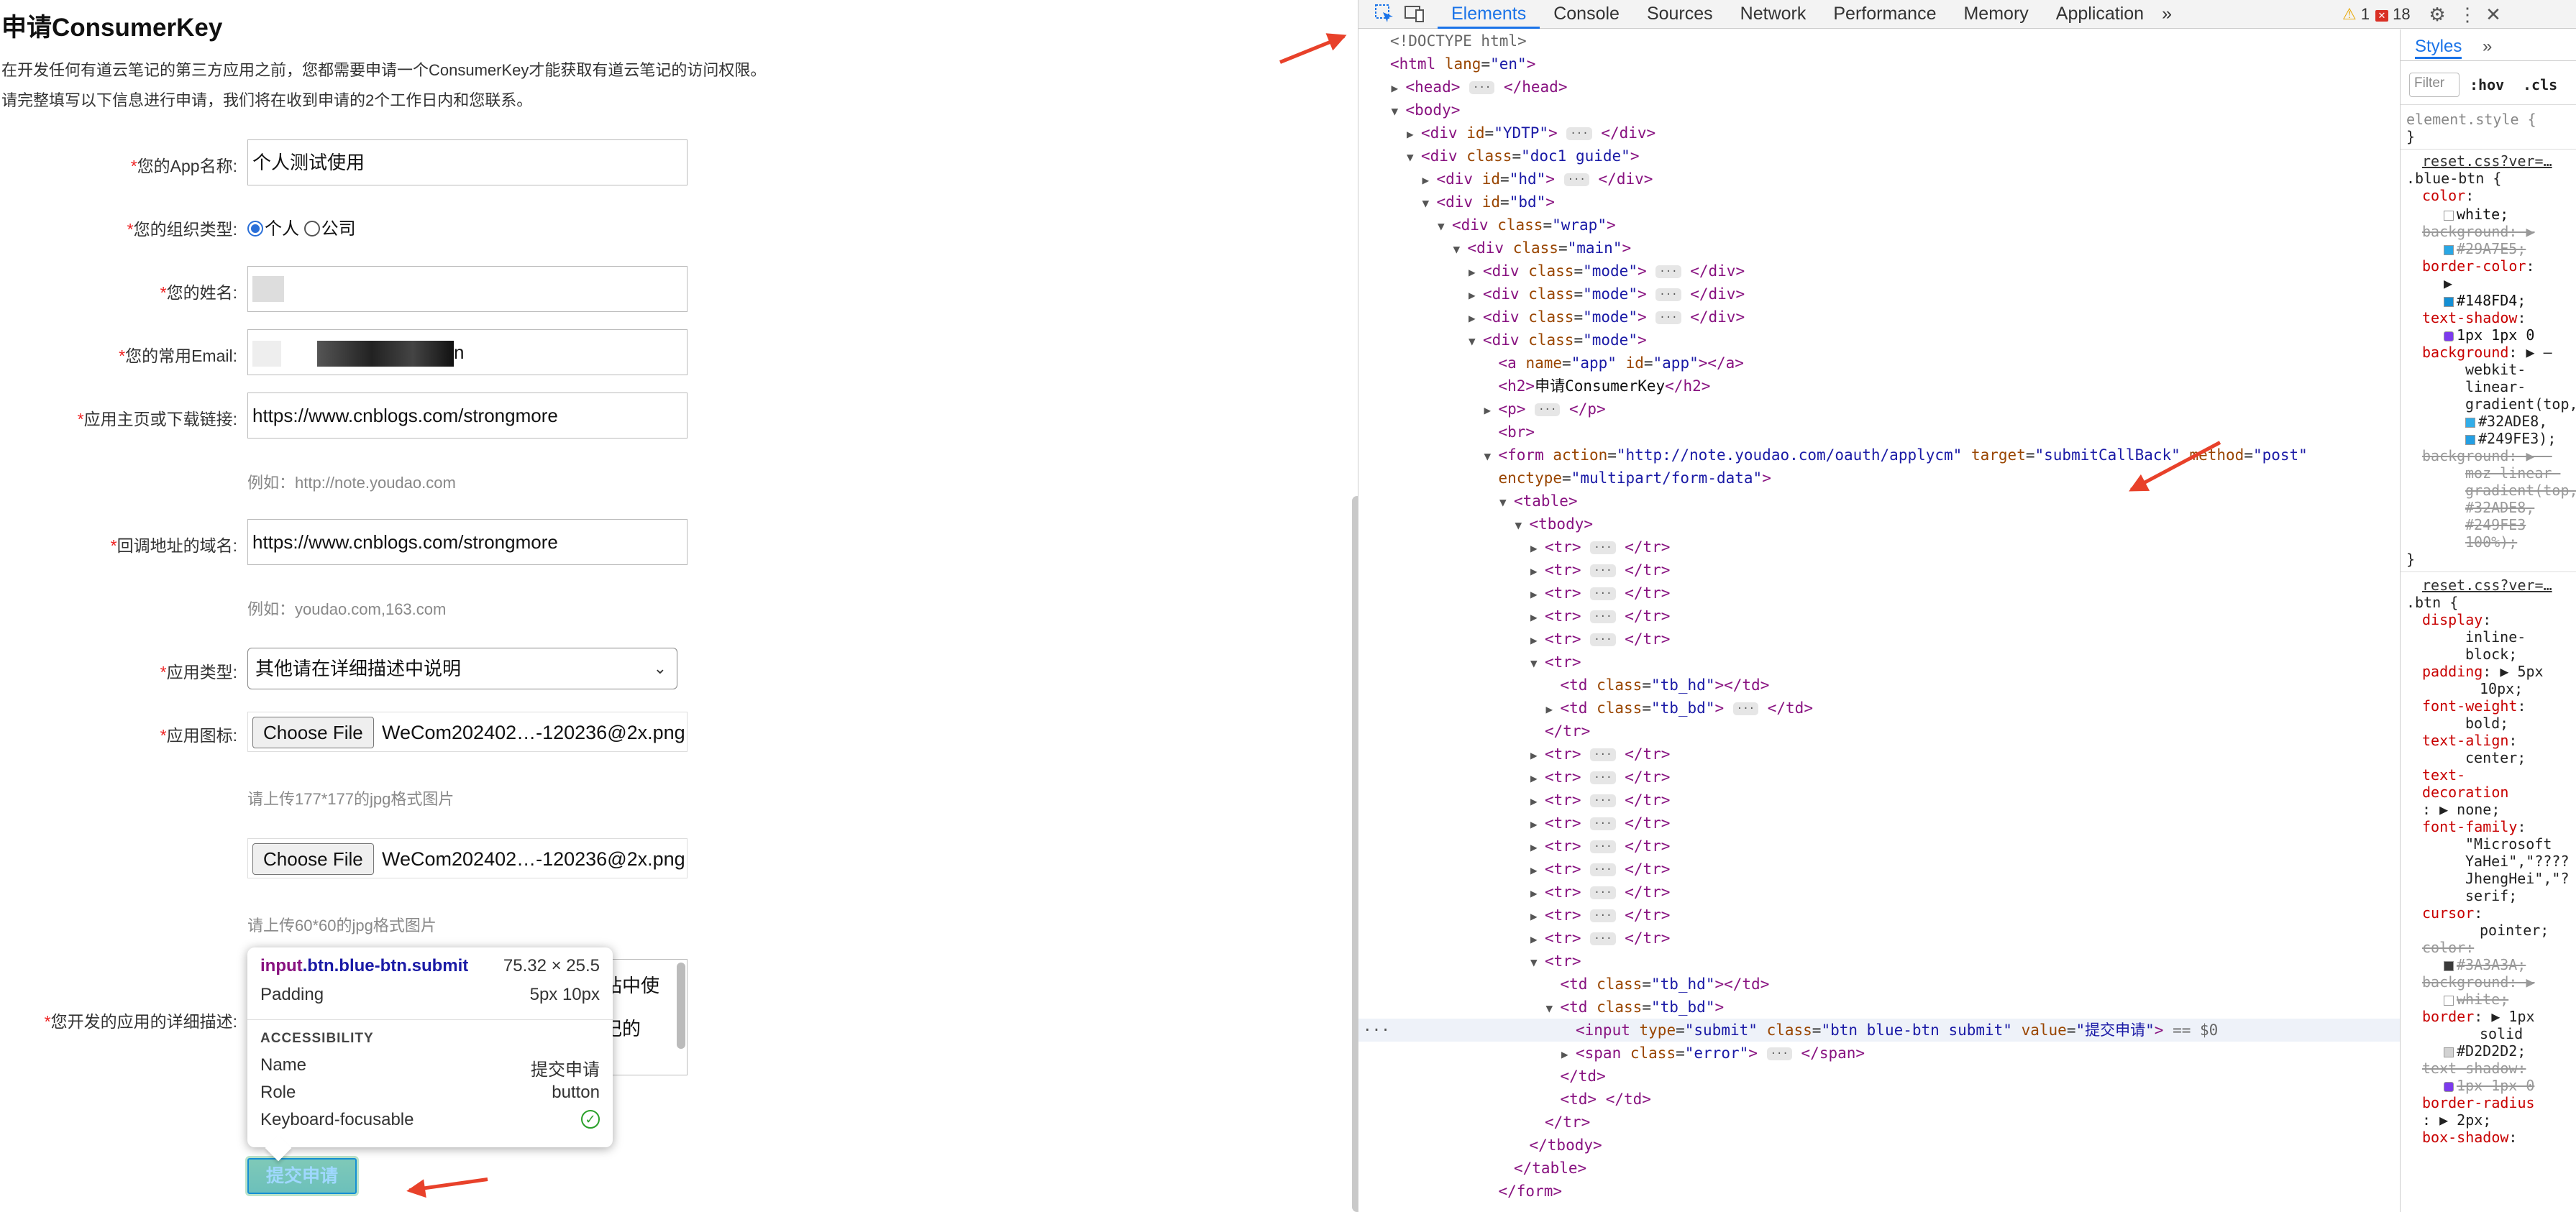 The height and width of the screenshot is (1212, 2576). Describe the element at coordinates (1537, 178) in the screenshot. I see `dom-node: ▶ <div id="hd"> ··· </div>` at that location.